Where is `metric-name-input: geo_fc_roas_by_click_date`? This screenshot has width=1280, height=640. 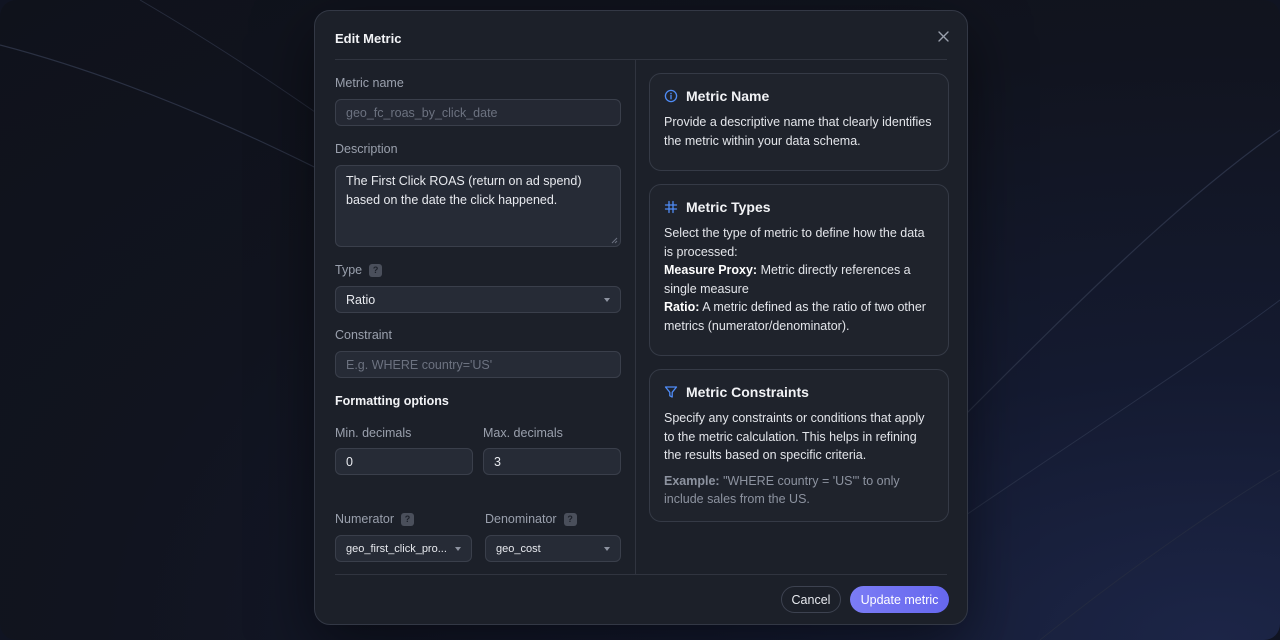 metric-name-input: geo_fc_roas_by_click_date is located at coordinates (478, 112).